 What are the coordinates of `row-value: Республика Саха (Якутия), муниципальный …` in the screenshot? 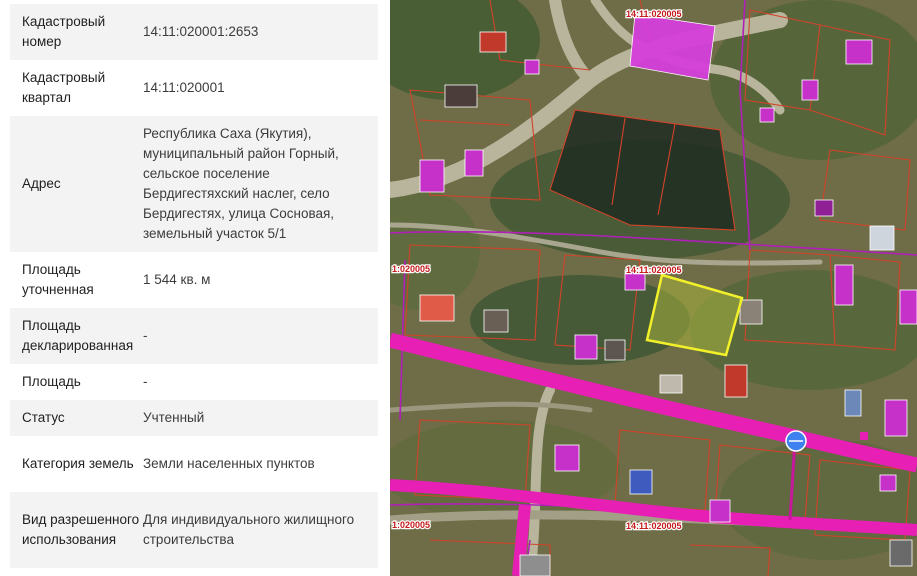 It's located at (241, 183).